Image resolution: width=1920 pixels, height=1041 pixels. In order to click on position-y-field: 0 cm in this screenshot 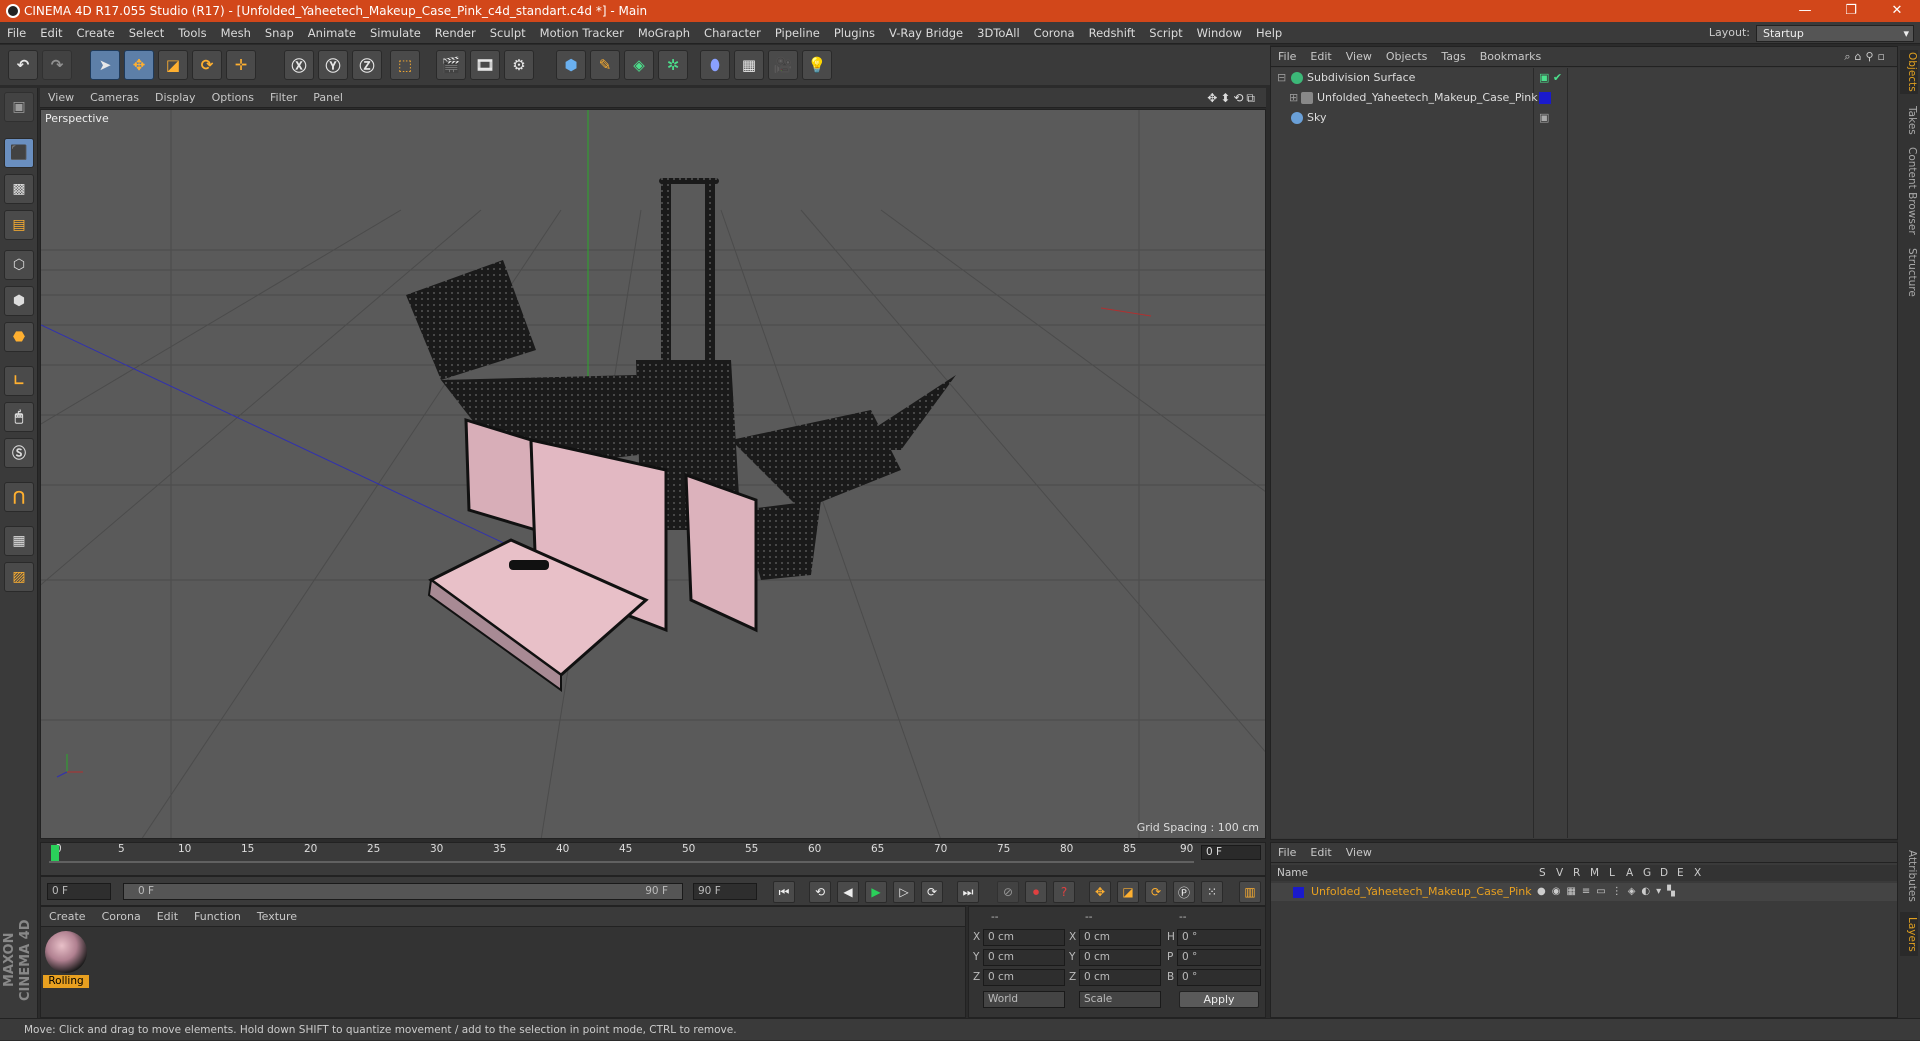, I will do `click(1024, 957)`.